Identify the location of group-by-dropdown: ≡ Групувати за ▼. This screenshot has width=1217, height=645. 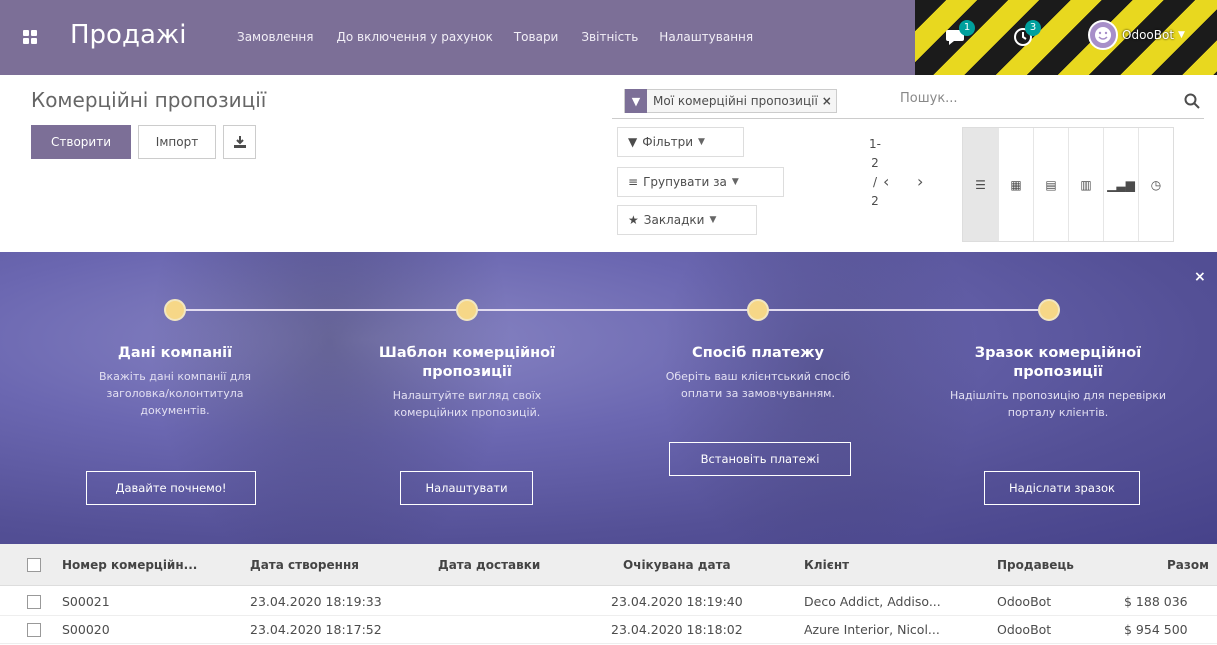
(700, 182).